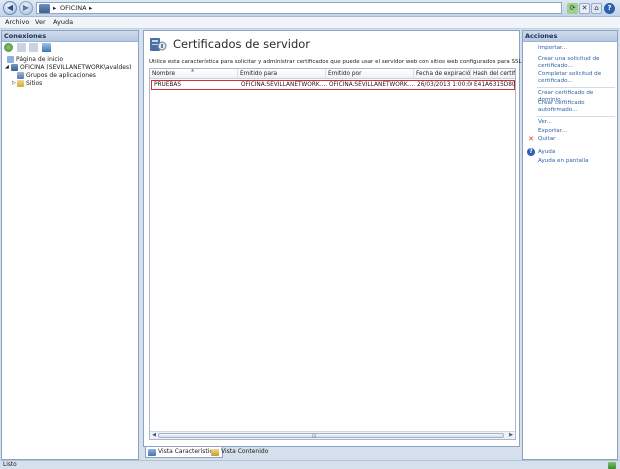 The height and width of the screenshot is (469, 620). I want to click on remove-icon: ✕, so click(531, 139).